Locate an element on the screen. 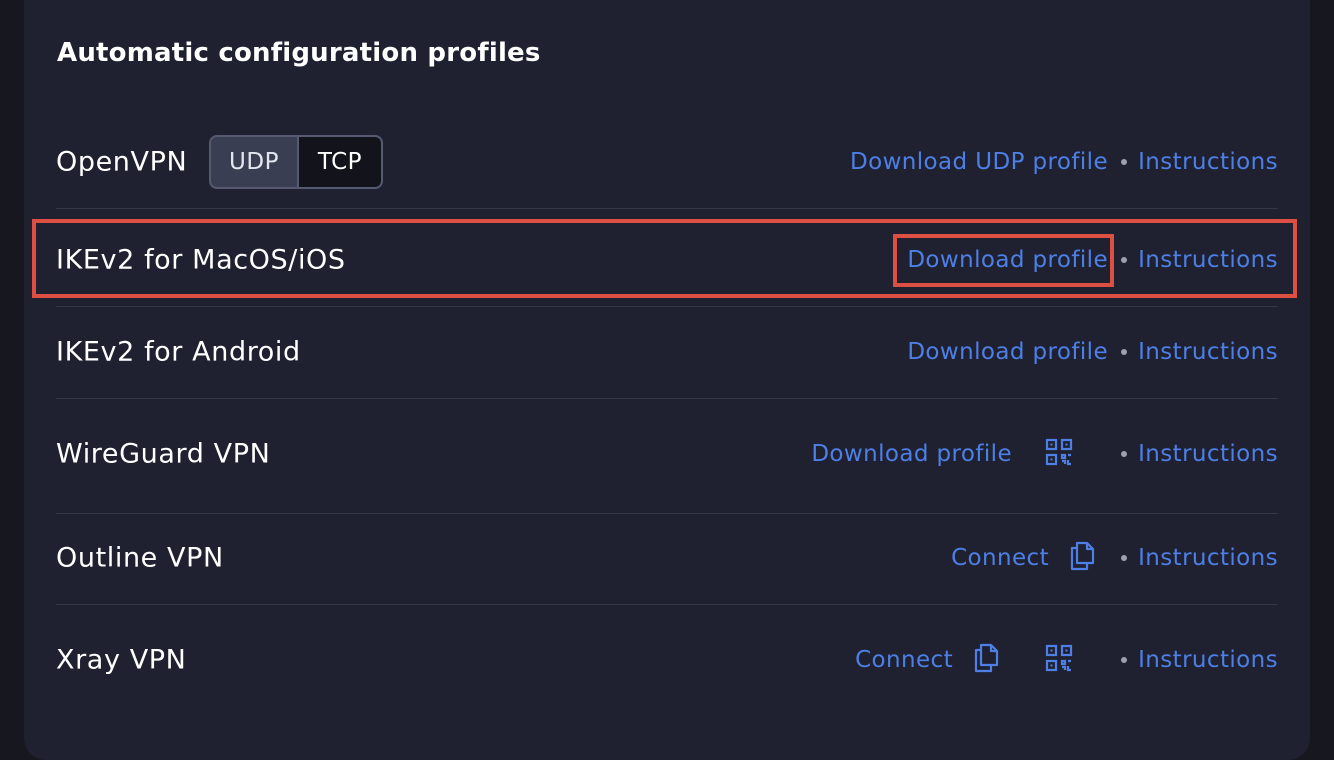  download-udp-profile-link: Download UDP profile is located at coordinates (979, 162).